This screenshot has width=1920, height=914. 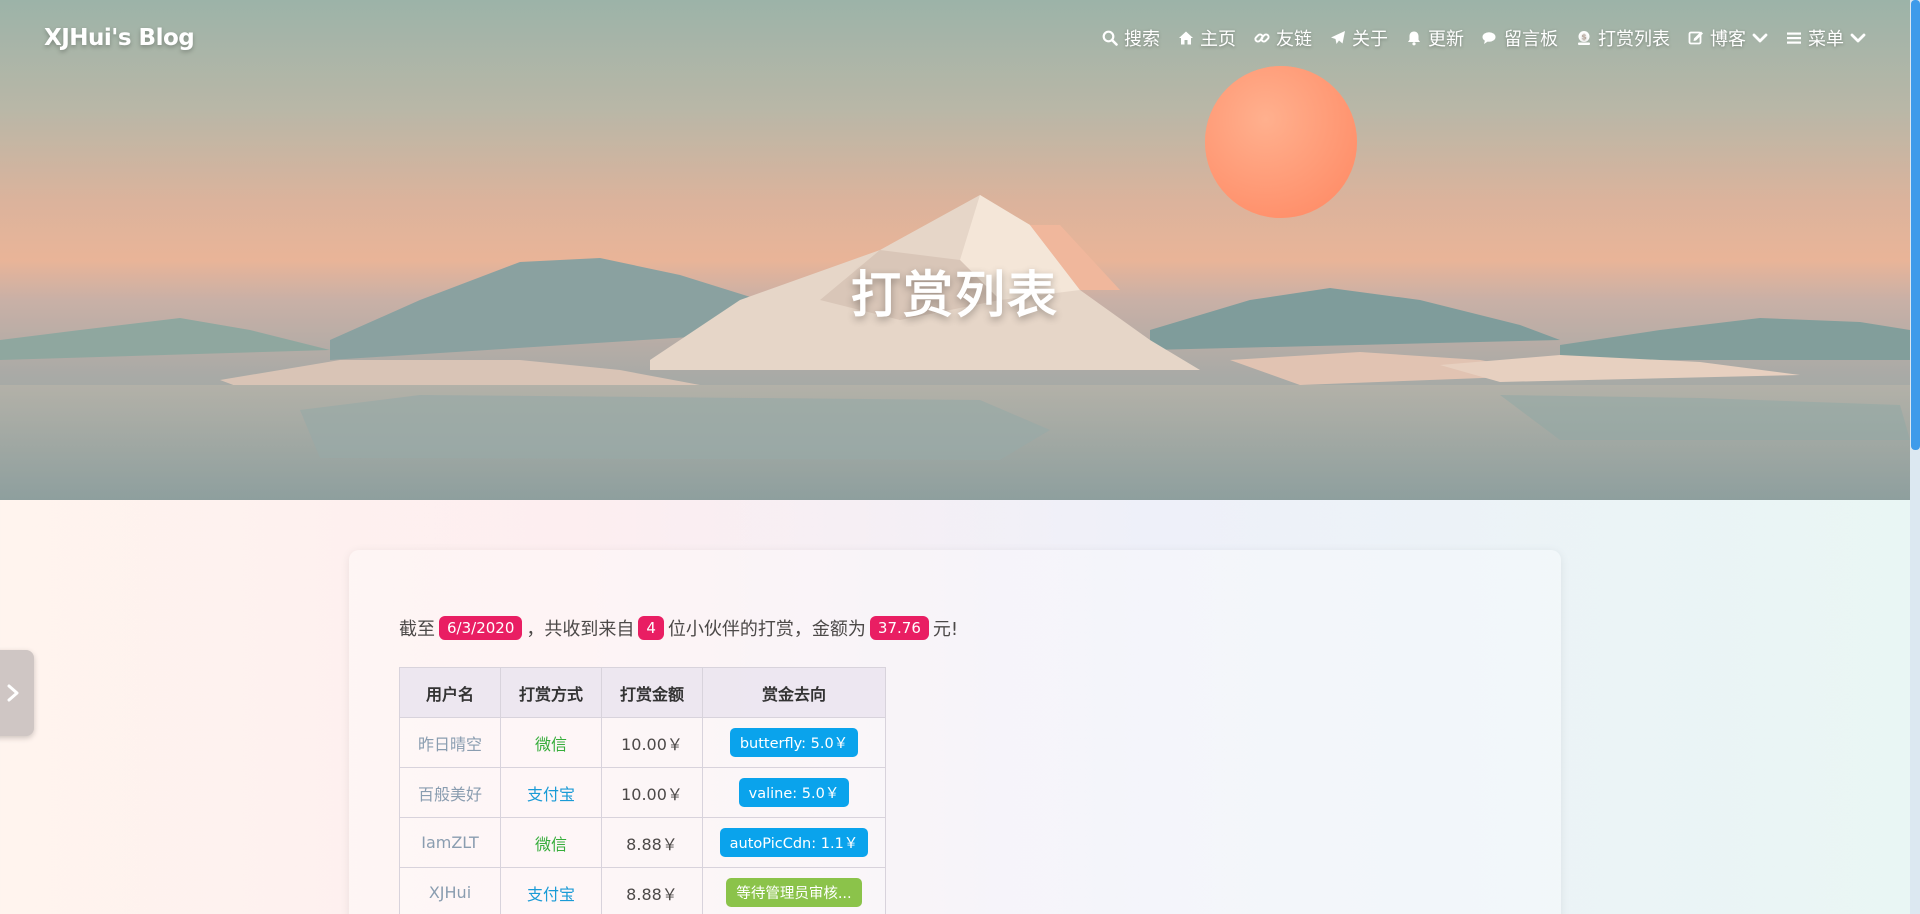 I want to click on page-scrollbar, so click(x=1915, y=457).